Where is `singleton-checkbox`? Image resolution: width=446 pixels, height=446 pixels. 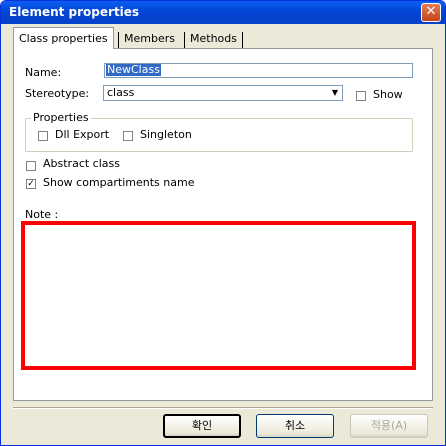 singleton-checkbox is located at coordinates (128, 136).